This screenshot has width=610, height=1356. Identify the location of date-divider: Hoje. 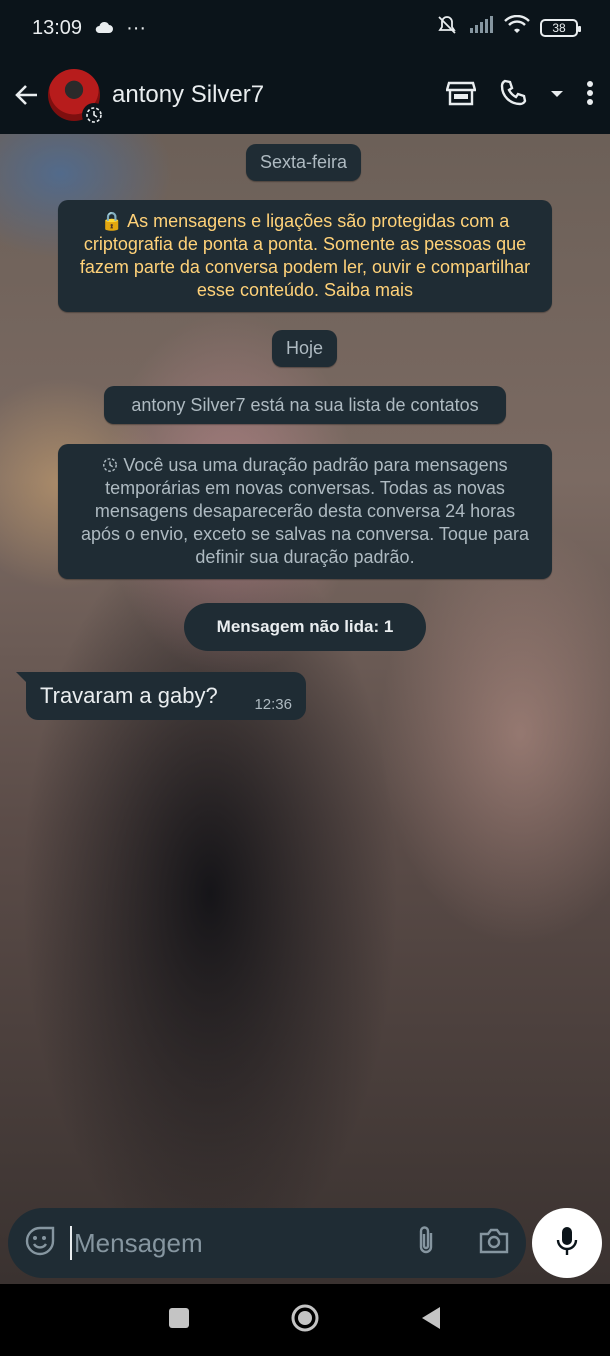
(305, 348).